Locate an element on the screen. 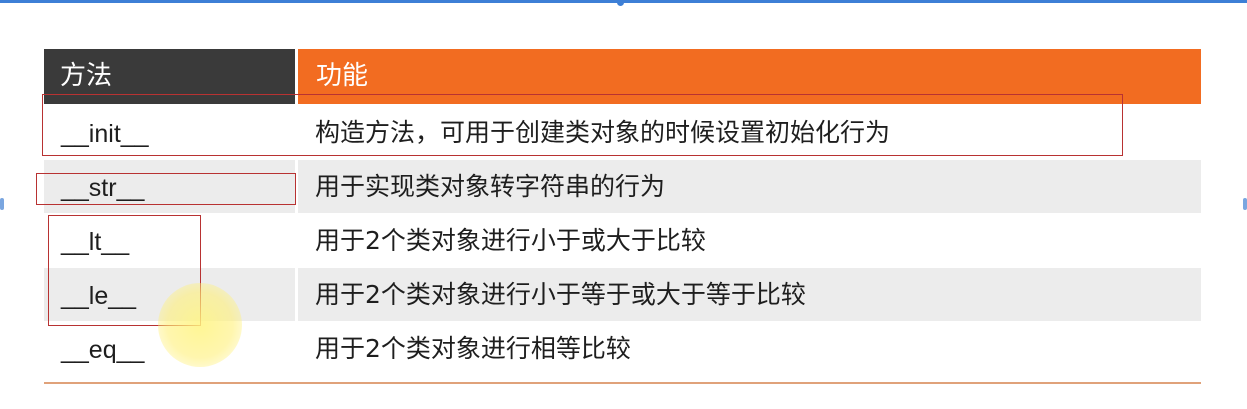 The height and width of the screenshot is (409, 1247). method-cell: __eq__ is located at coordinates (169, 348).